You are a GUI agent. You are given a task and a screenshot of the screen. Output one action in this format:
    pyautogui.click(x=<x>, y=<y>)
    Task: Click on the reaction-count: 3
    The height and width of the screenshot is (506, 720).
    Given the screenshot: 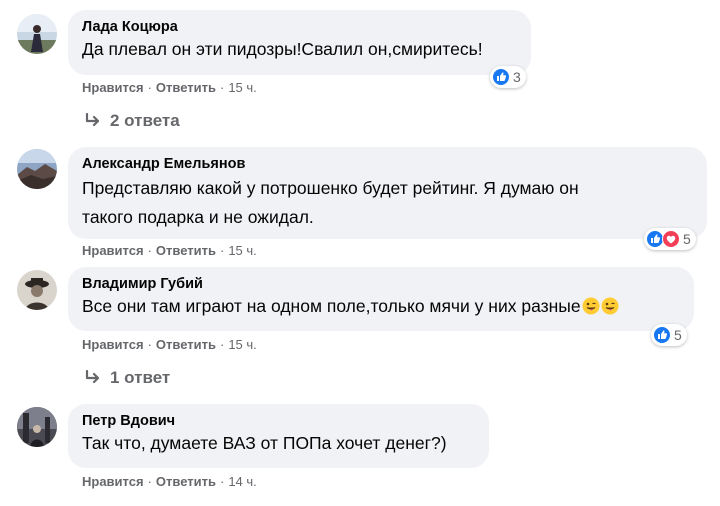 What is the action you would take?
    pyautogui.click(x=517, y=77)
    